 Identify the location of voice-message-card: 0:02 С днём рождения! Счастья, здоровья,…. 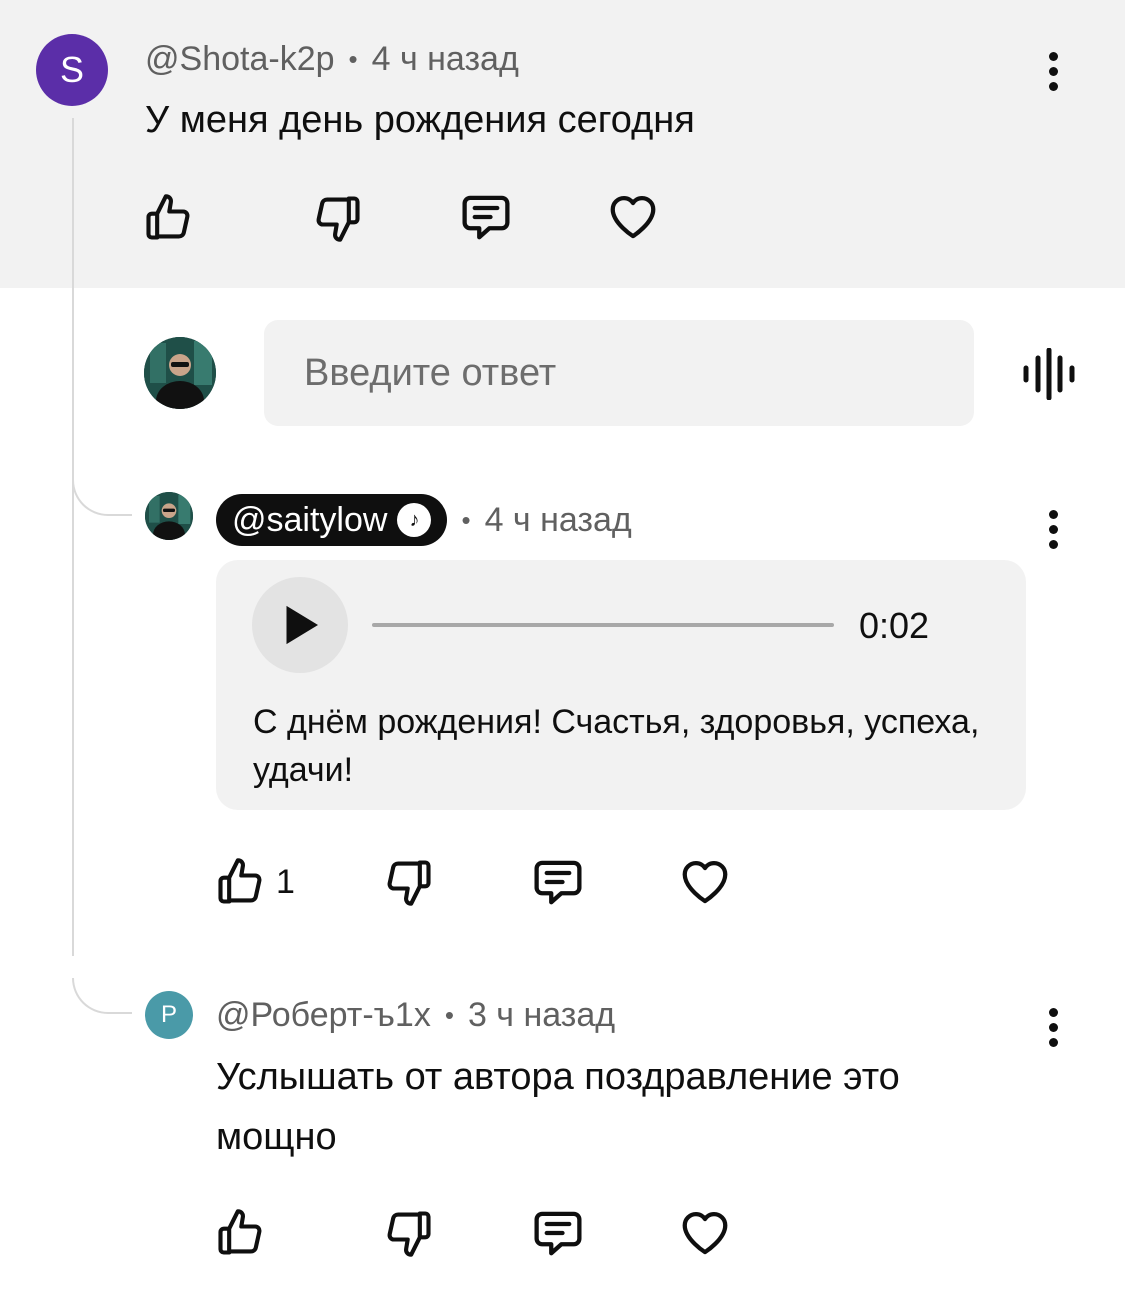
(621, 685).